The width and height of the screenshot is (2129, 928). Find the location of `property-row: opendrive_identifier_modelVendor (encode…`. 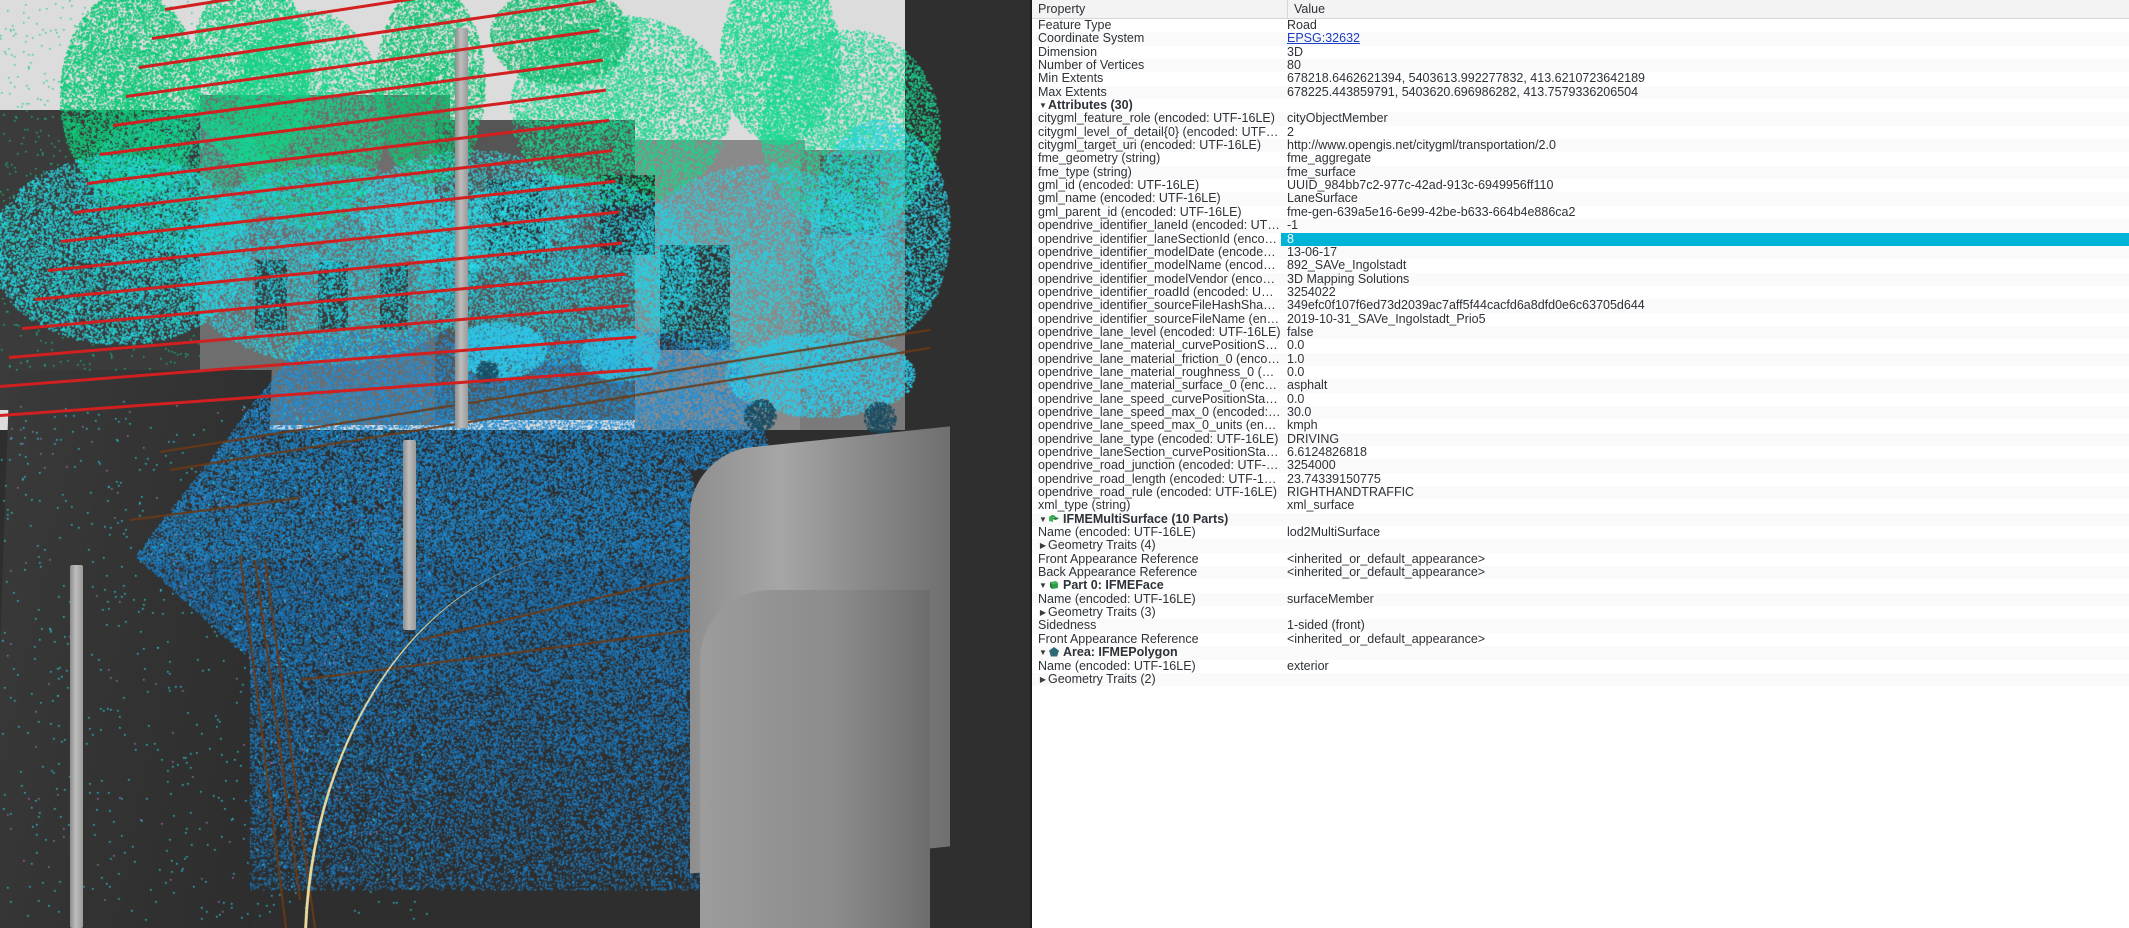

property-row: opendrive_identifier_modelVendor (encode… is located at coordinates (1580, 279).